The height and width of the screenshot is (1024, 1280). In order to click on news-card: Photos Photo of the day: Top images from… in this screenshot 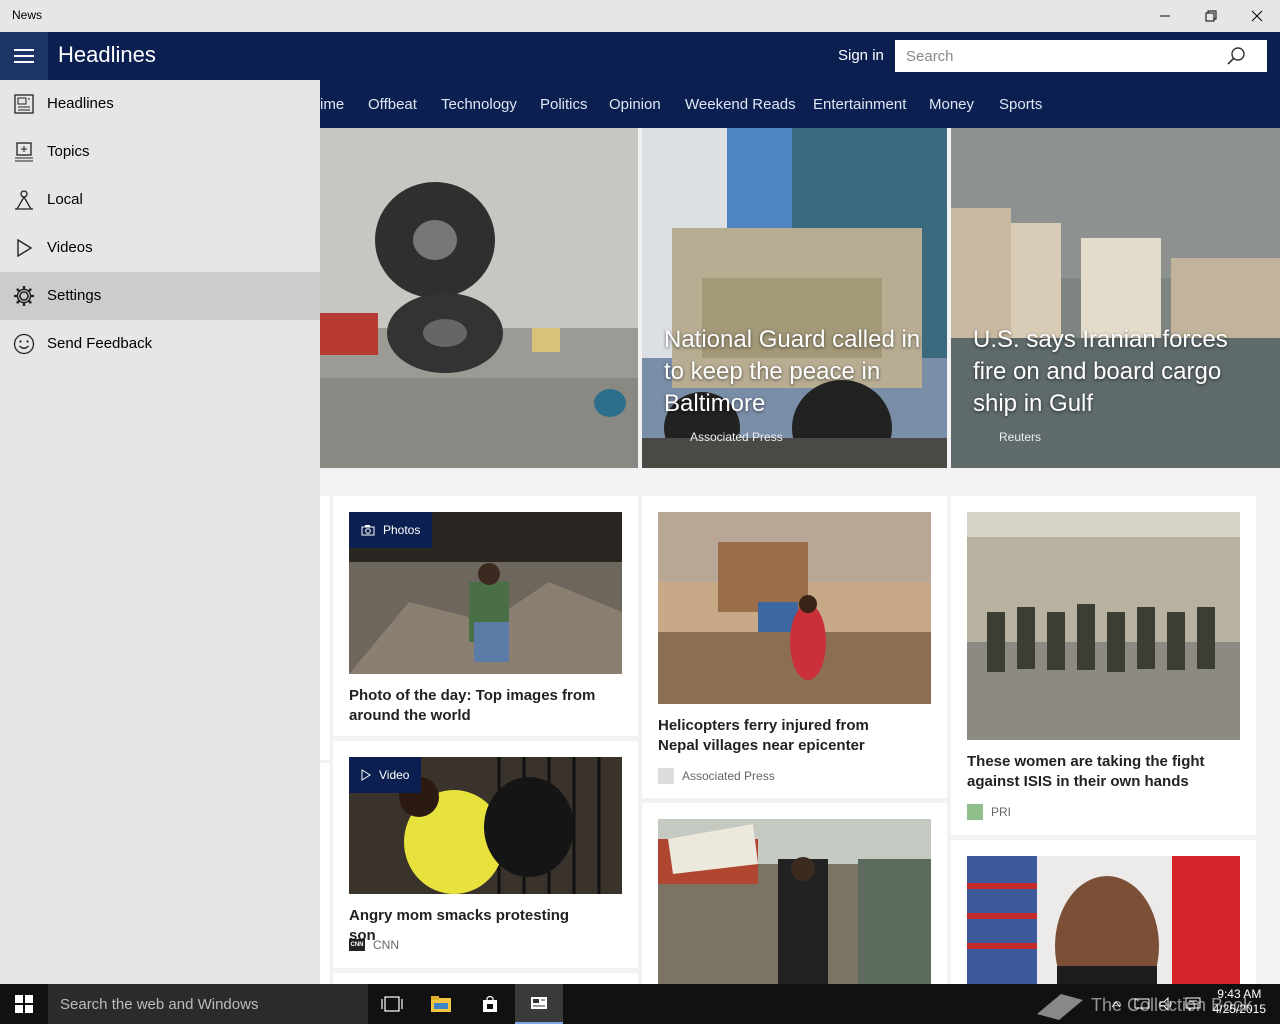, I will do `click(485, 616)`.